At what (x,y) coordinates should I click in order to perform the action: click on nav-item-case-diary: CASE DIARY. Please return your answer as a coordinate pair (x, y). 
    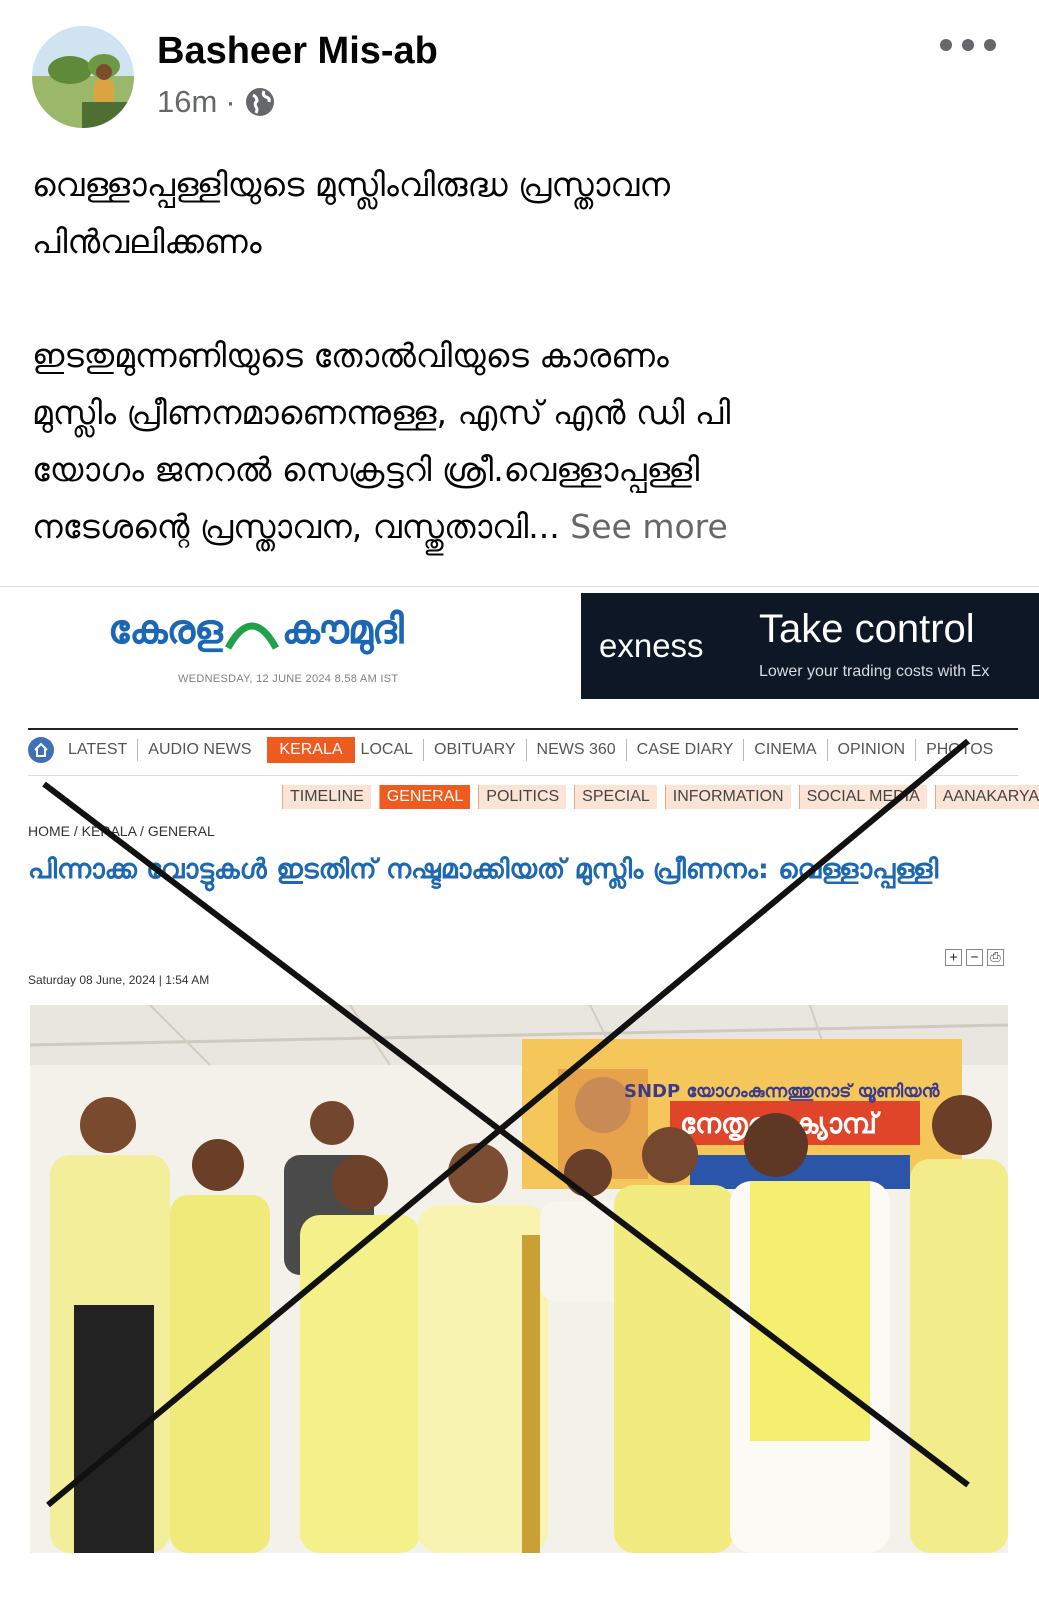
    Looking at the image, I should click on (684, 750).